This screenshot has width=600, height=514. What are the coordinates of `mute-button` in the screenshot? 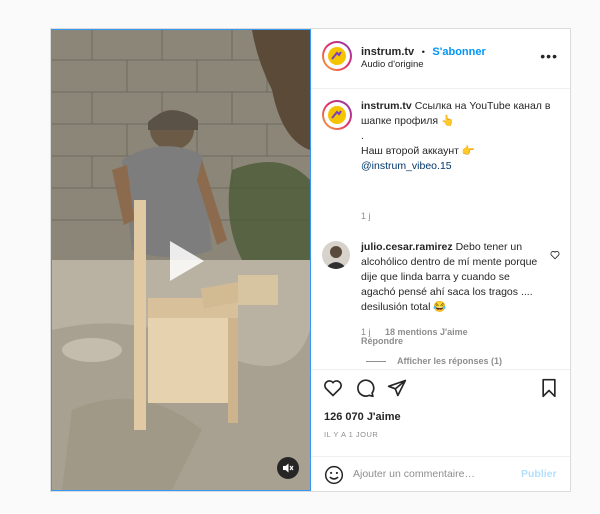 It's located at (288, 468).